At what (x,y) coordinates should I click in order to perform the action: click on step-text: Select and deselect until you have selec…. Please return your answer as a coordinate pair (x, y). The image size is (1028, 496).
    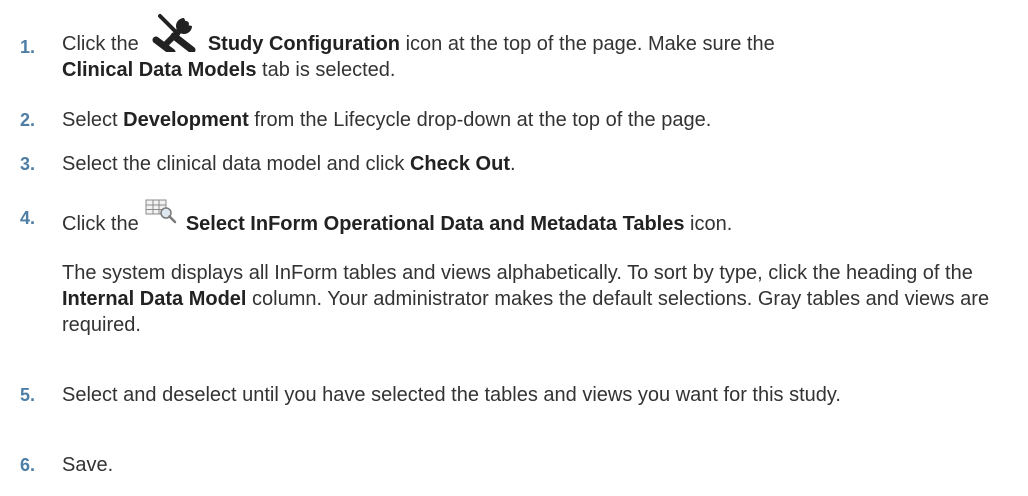
    Looking at the image, I should click on (451, 395).